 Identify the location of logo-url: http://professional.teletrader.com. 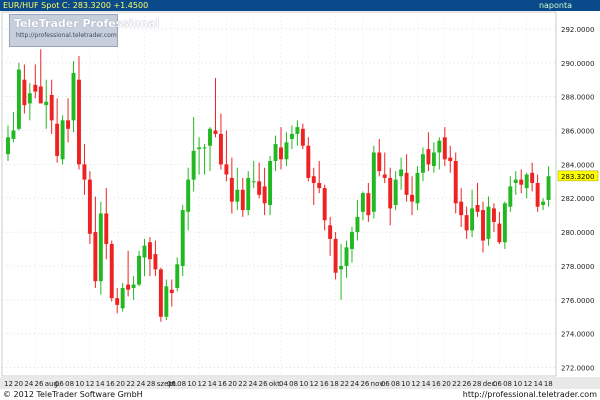
(66, 35).